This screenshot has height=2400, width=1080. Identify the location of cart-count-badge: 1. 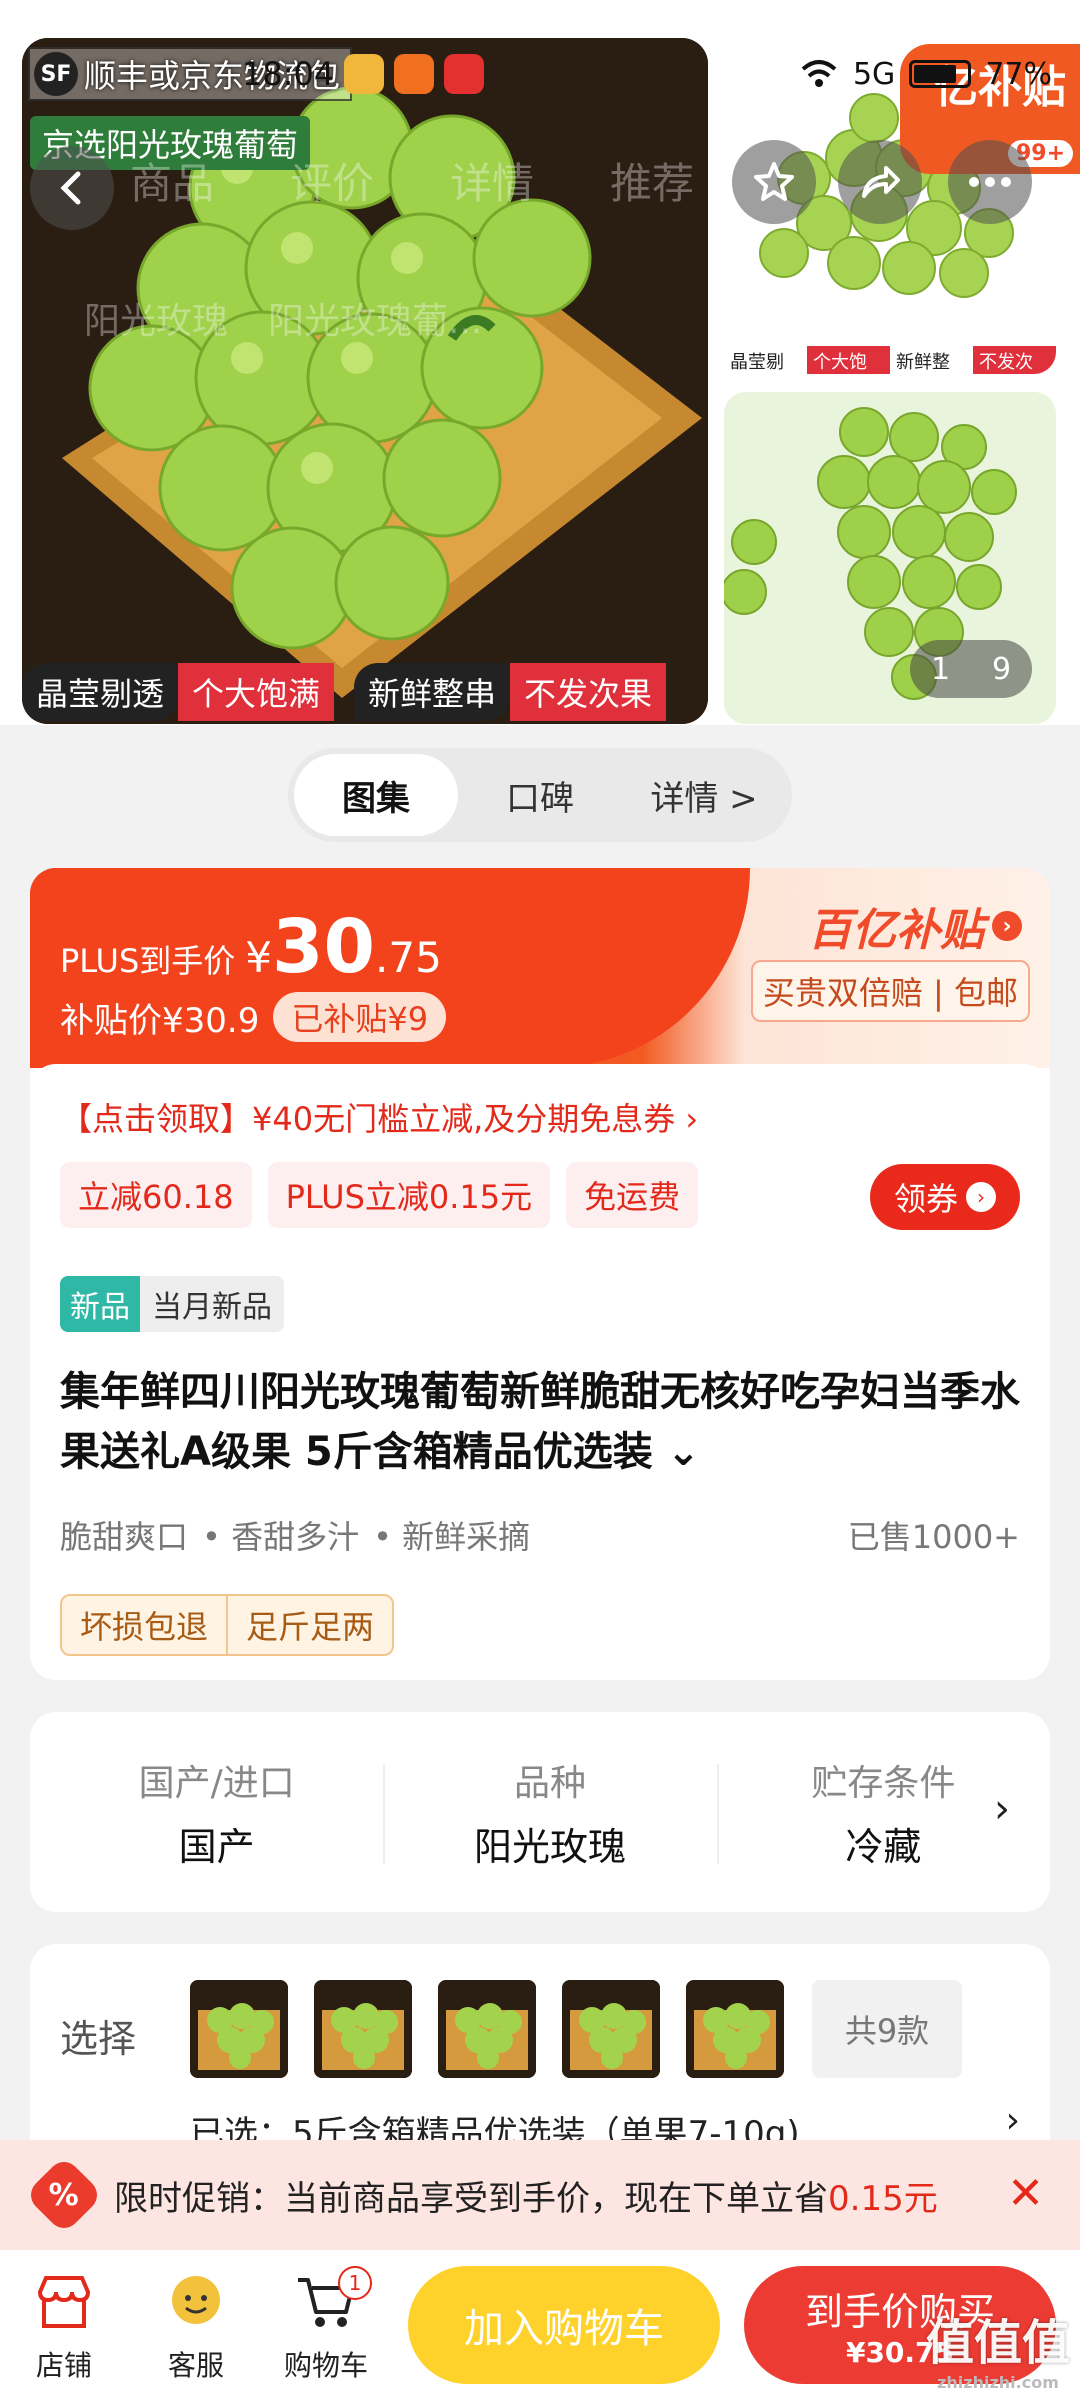
(355, 2283).